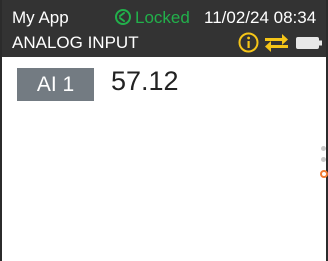  Describe the element at coordinates (324, 174) in the screenshot. I see `page-dot-3-active` at that location.